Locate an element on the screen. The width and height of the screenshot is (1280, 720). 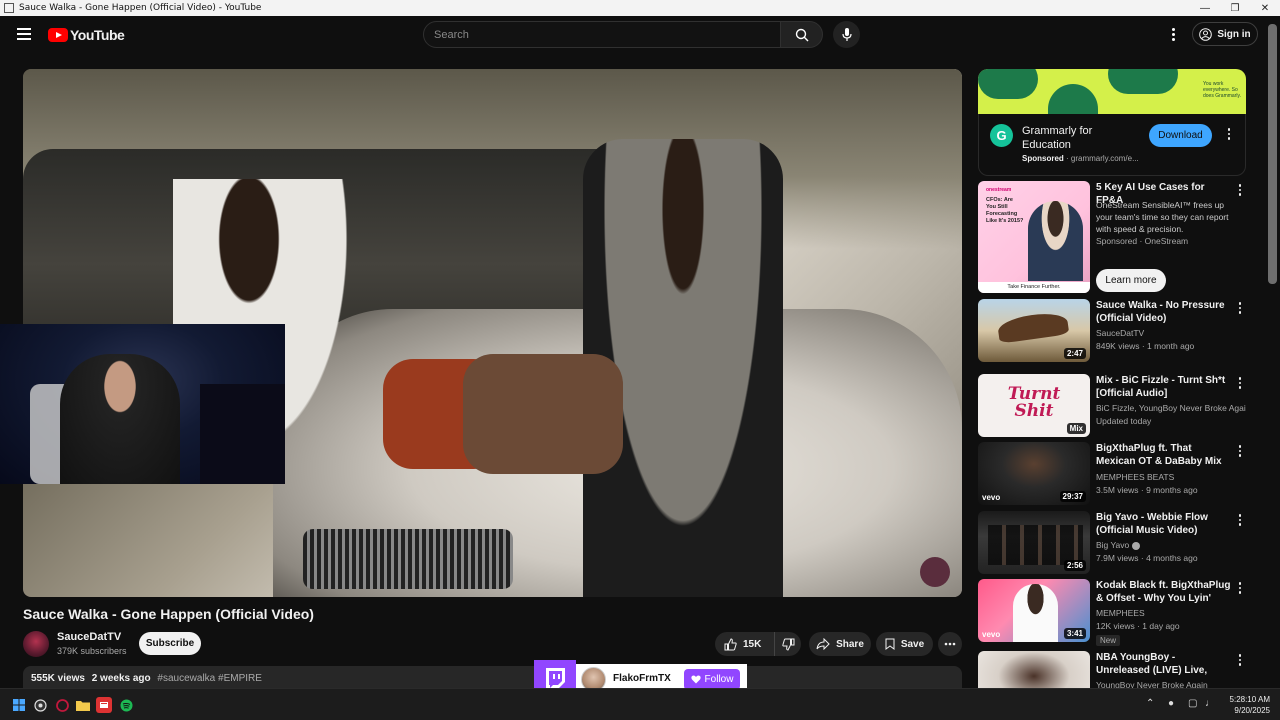
video-thumbnail: Turnt Shit Mix is located at coordinates (1034, 405).